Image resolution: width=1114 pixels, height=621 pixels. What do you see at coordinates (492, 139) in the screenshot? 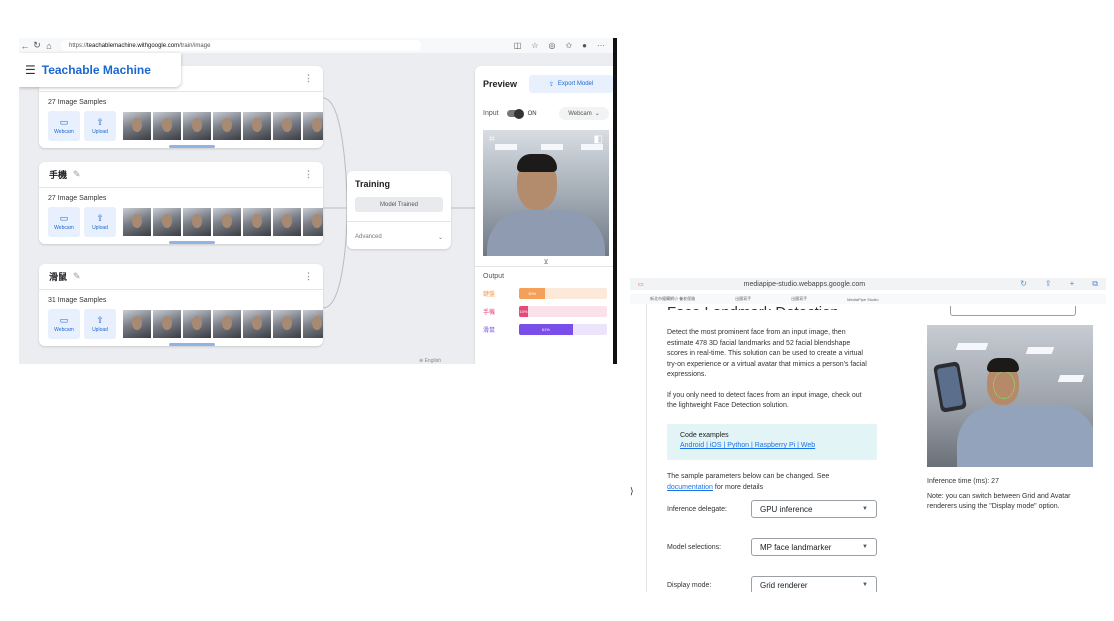
I see `crop-icon: ⌗` at bounding box center [492, 139].